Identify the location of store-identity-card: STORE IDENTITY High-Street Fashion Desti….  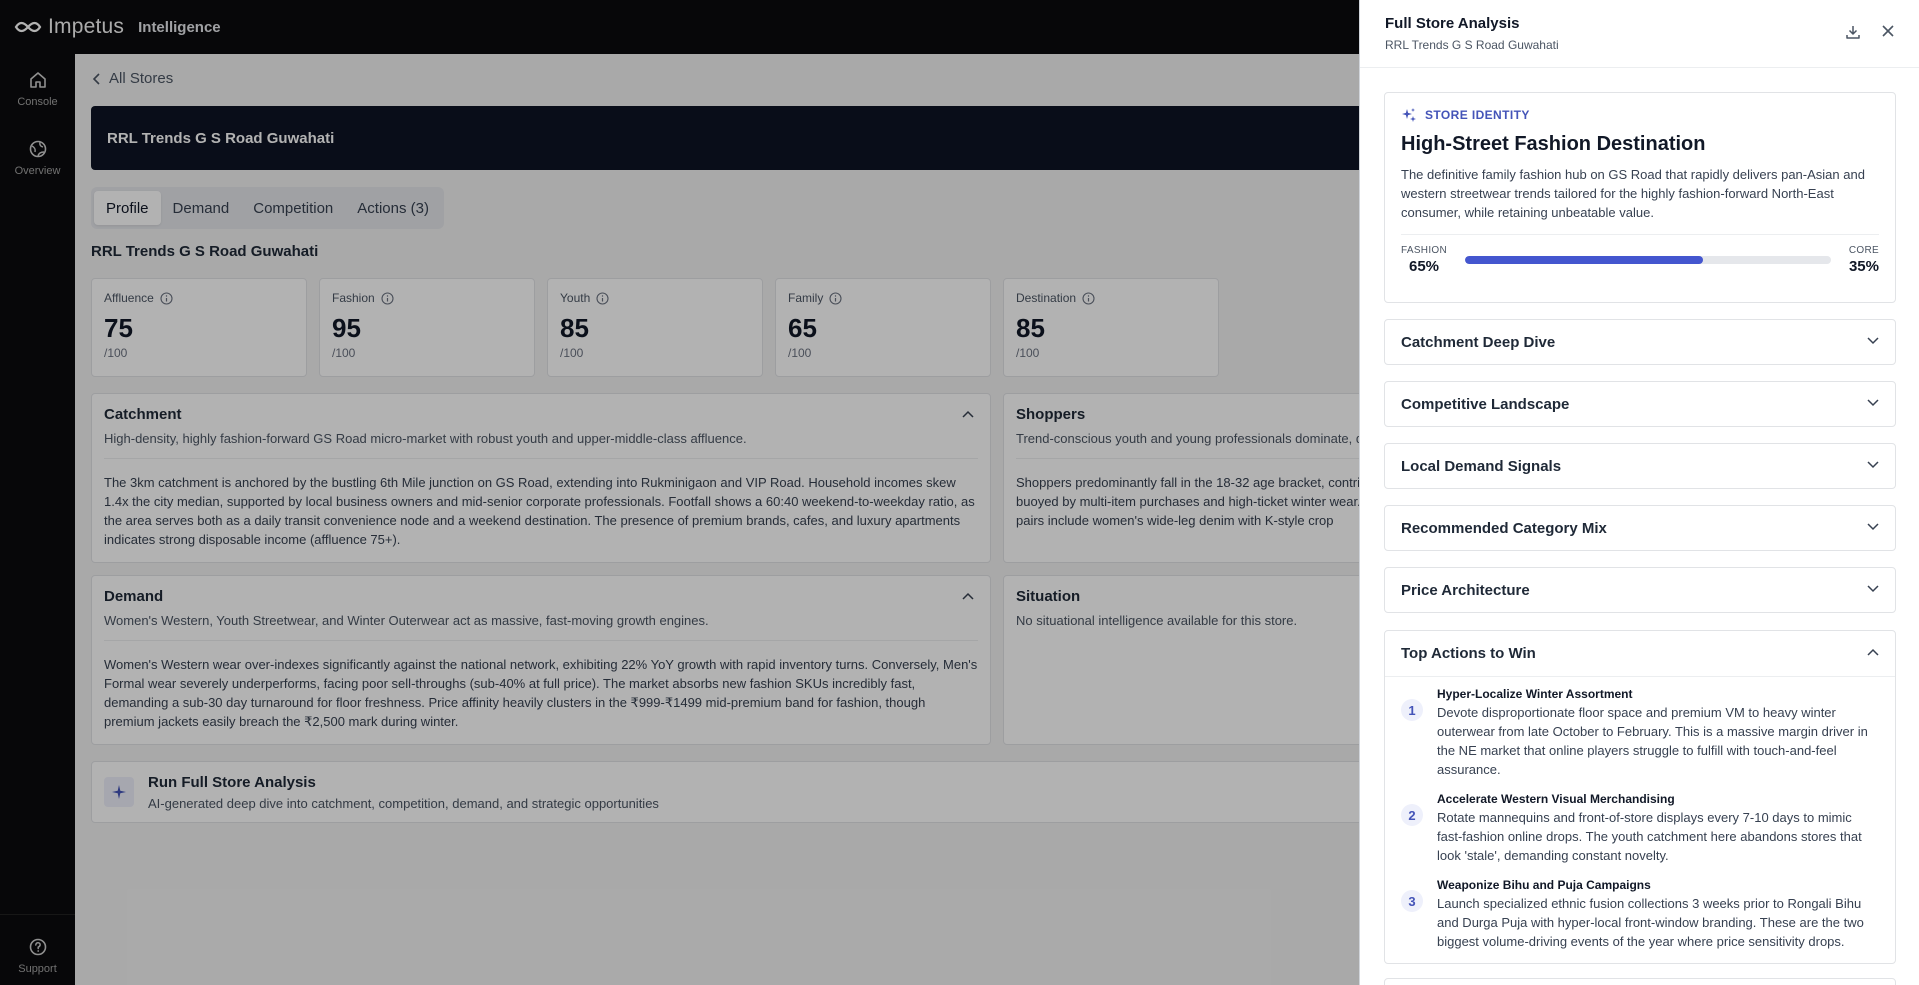
(1640, 197).